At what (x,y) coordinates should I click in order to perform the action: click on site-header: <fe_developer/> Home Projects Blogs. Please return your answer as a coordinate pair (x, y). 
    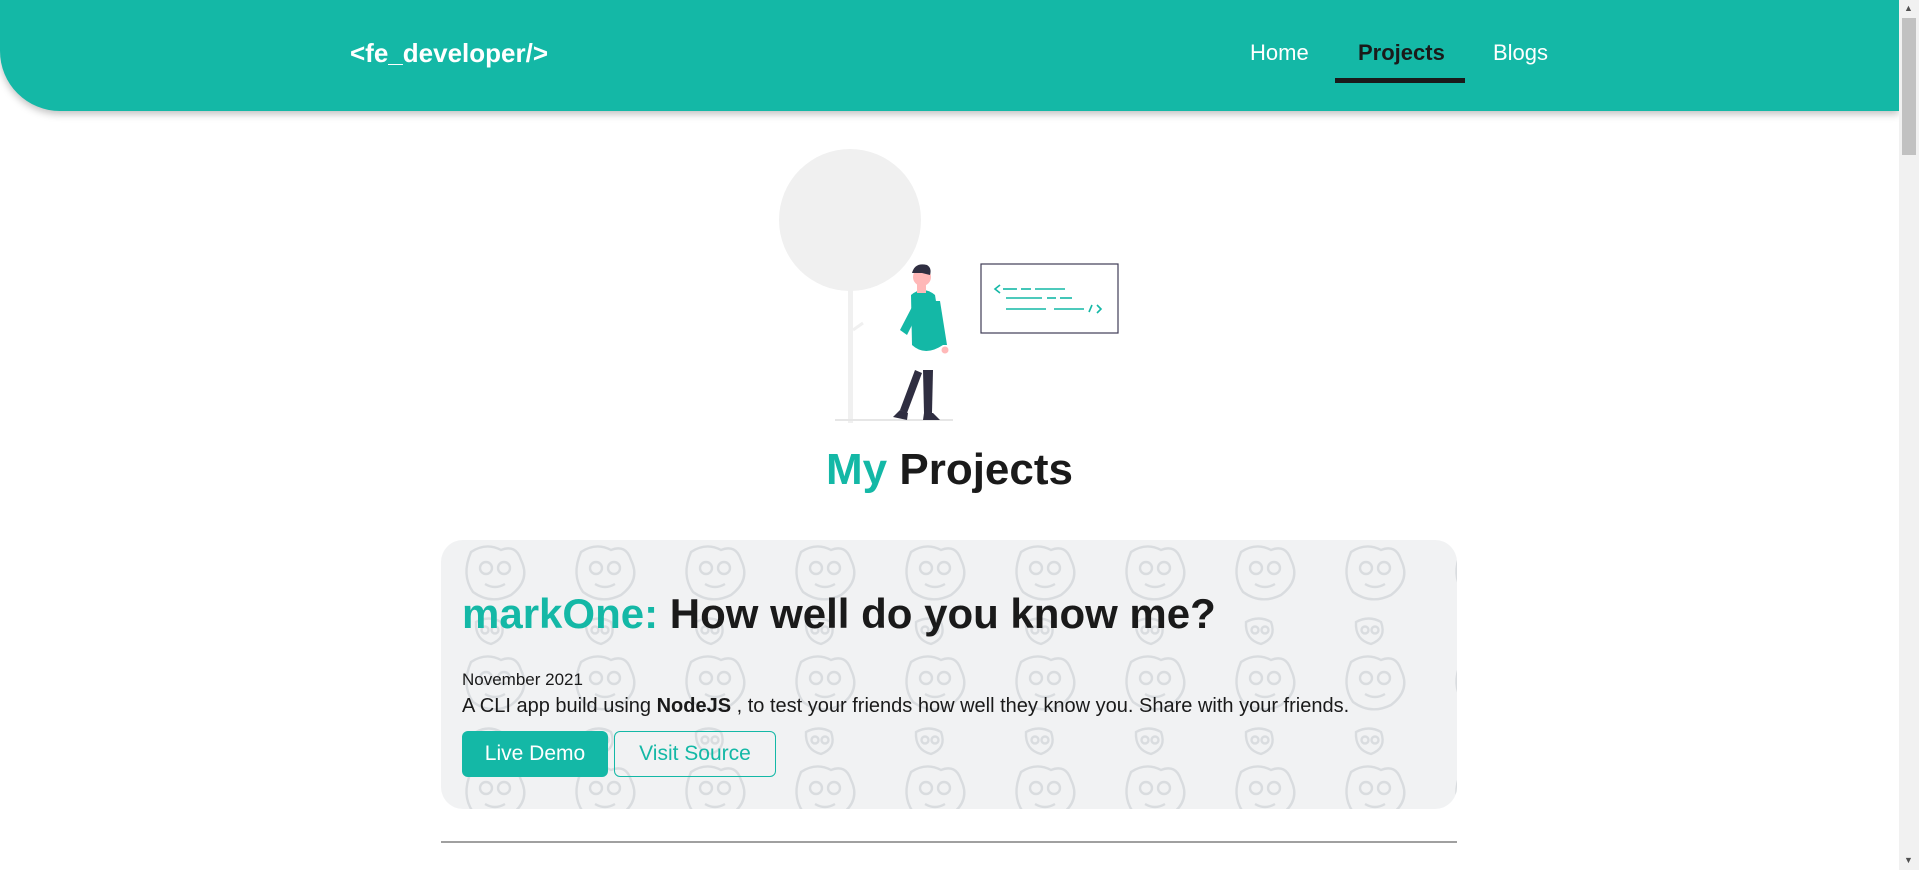
    Looking at the image, I should click on (949, 55).